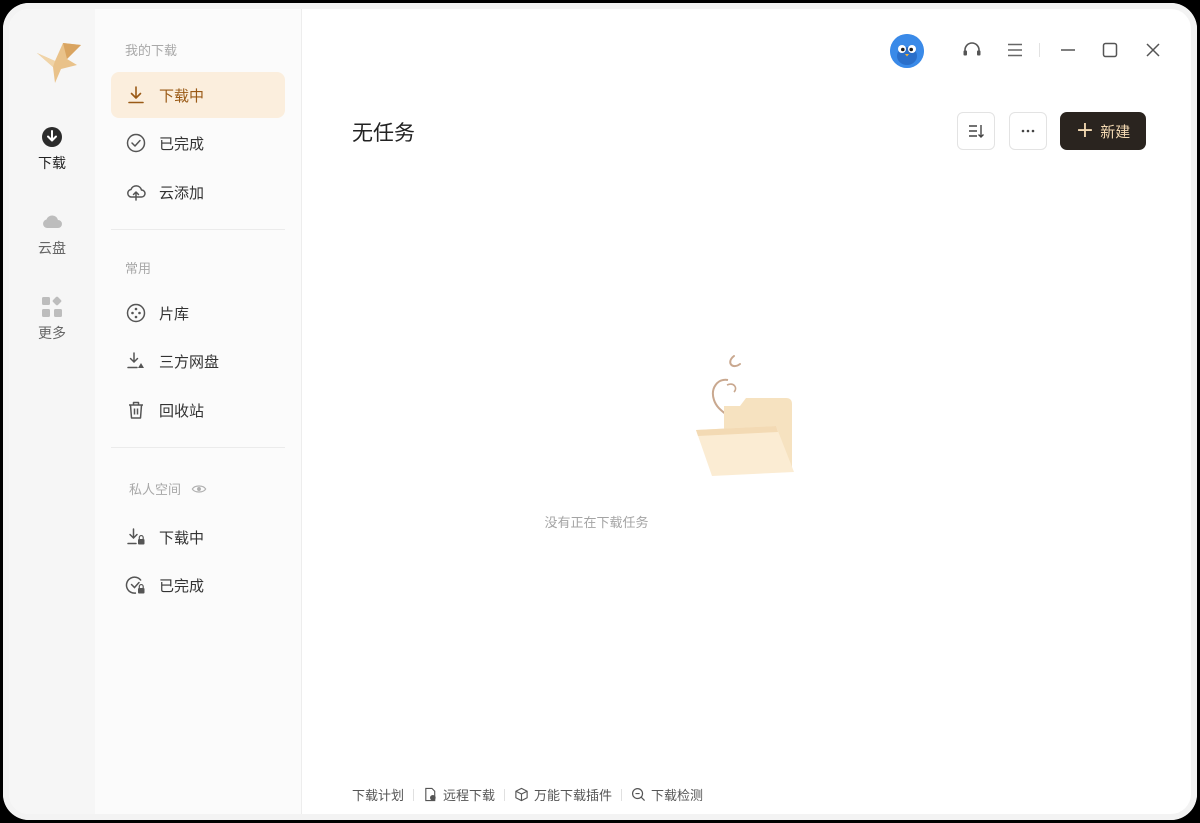  Describe the element at coordinates (383, 133) in the screenshot. I see `page-title: 无任务` at that location.